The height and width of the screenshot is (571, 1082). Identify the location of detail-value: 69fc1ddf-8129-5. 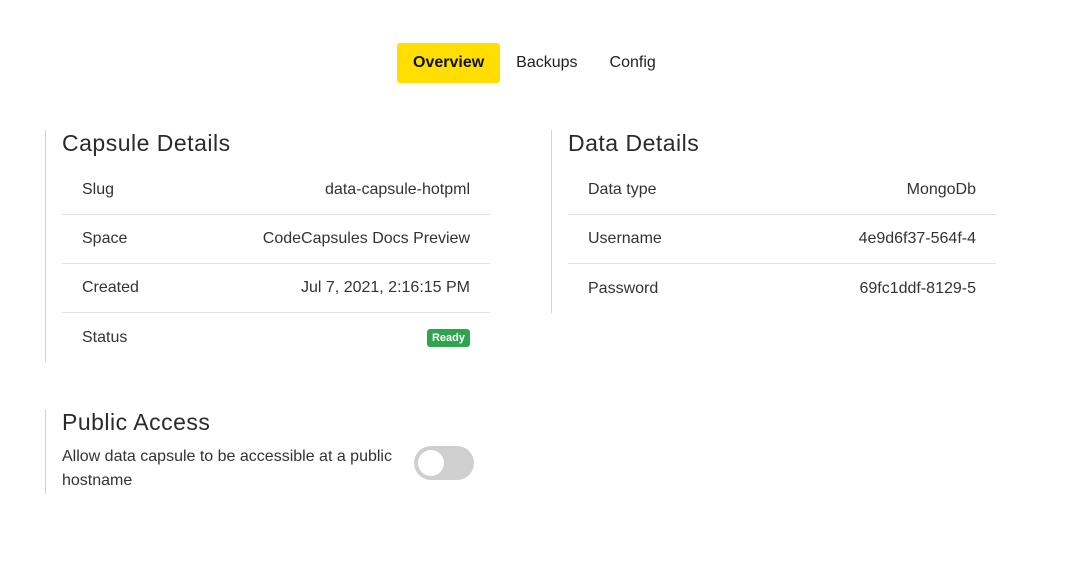
(917, 288).